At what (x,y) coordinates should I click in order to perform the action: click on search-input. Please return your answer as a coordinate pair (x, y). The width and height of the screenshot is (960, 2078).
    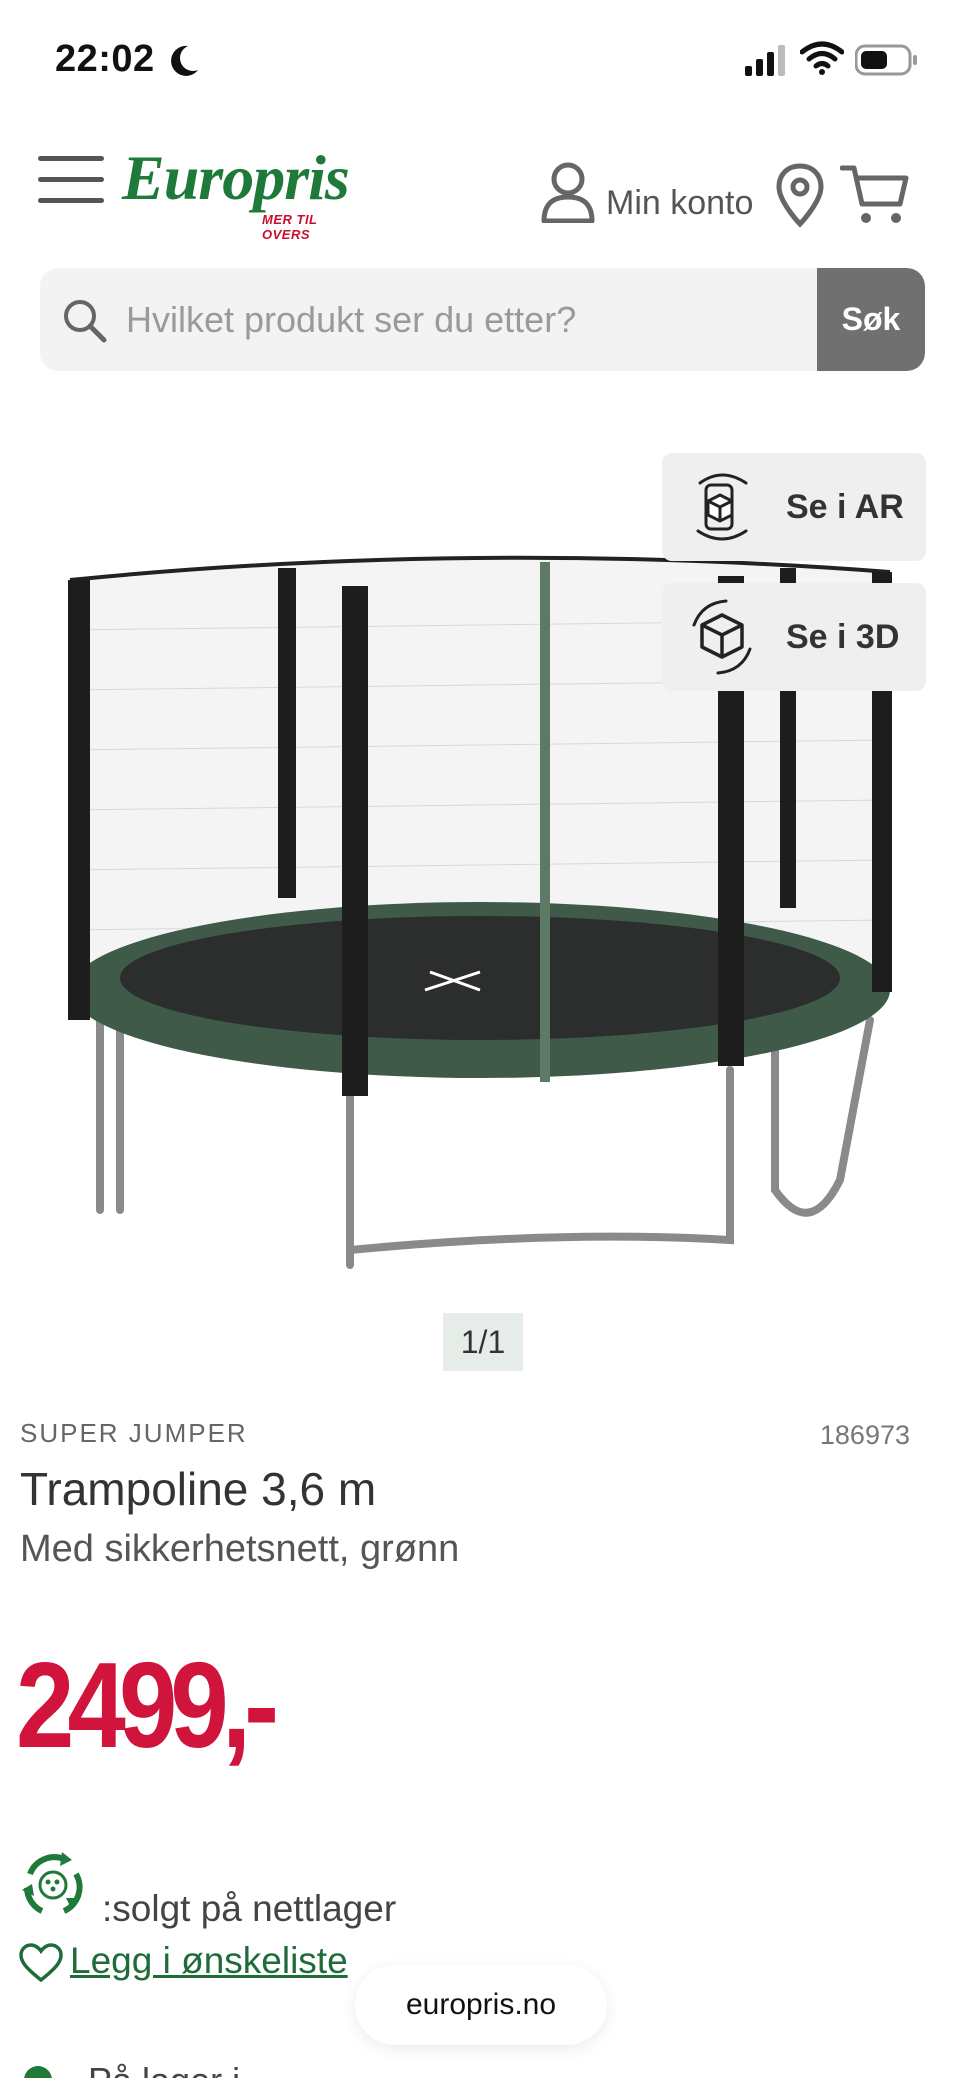
    Looking at the image, I should click on (482, 319).